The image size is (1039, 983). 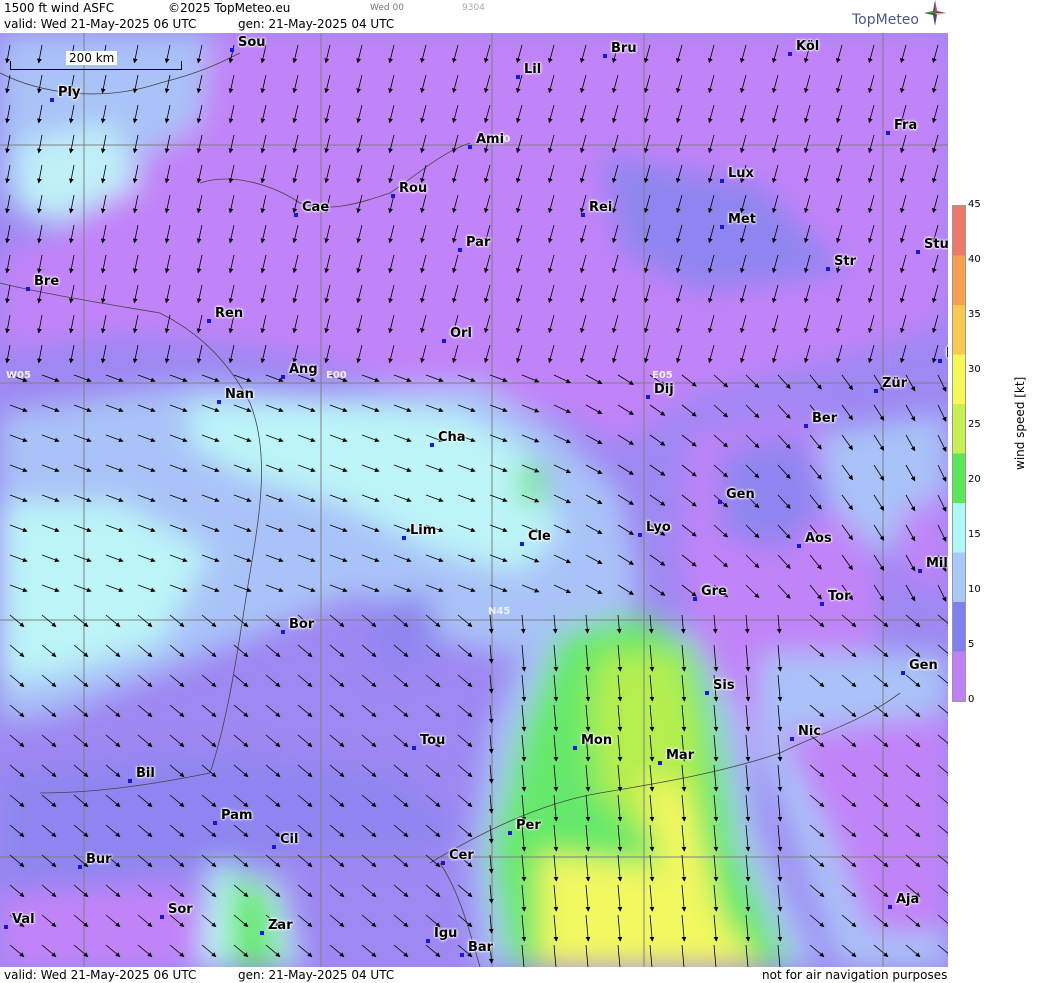 I want to click on city-name: Met, so click(x=742, y=219).